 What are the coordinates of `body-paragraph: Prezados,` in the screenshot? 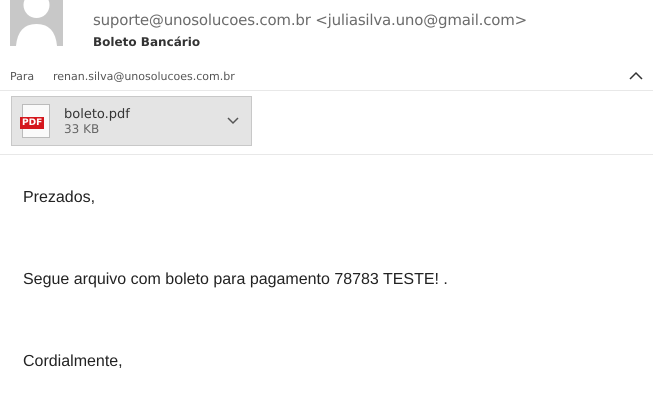 It's located at (59, 198).